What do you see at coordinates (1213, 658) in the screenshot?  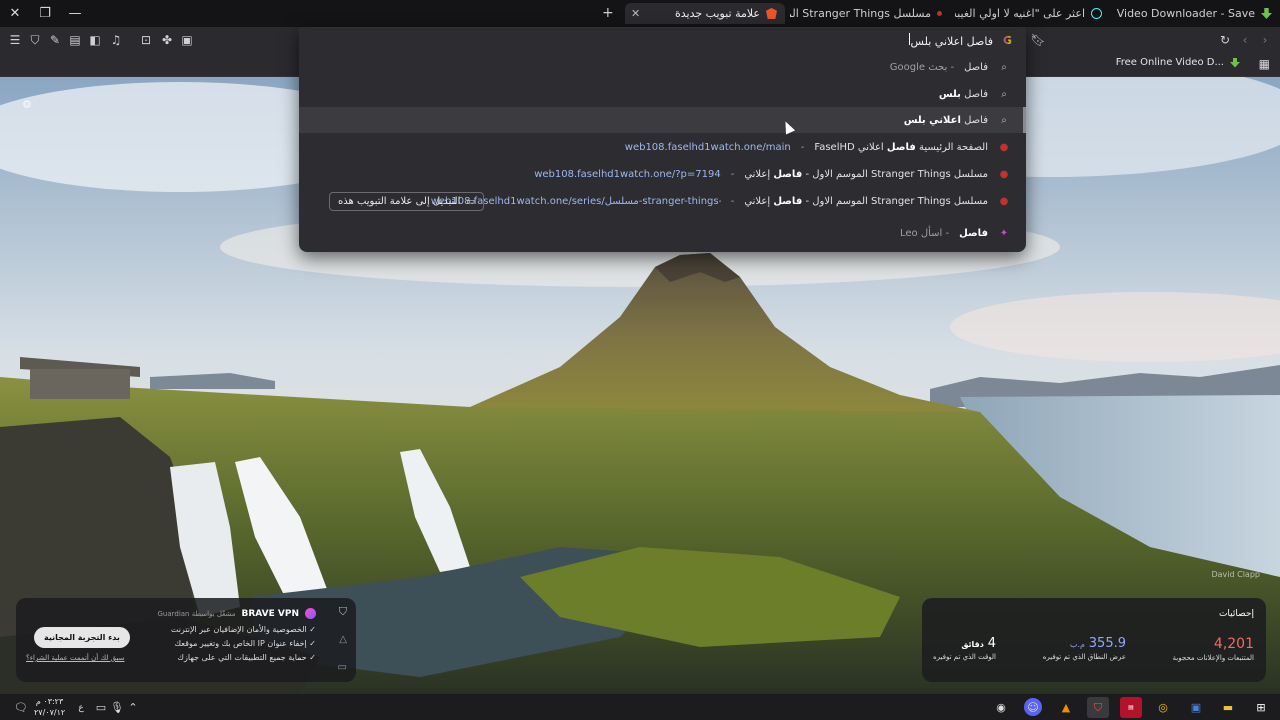 I see `stat-label: المتتبعات والإعلانات محجوبة` at bounding box center [1213, 658].